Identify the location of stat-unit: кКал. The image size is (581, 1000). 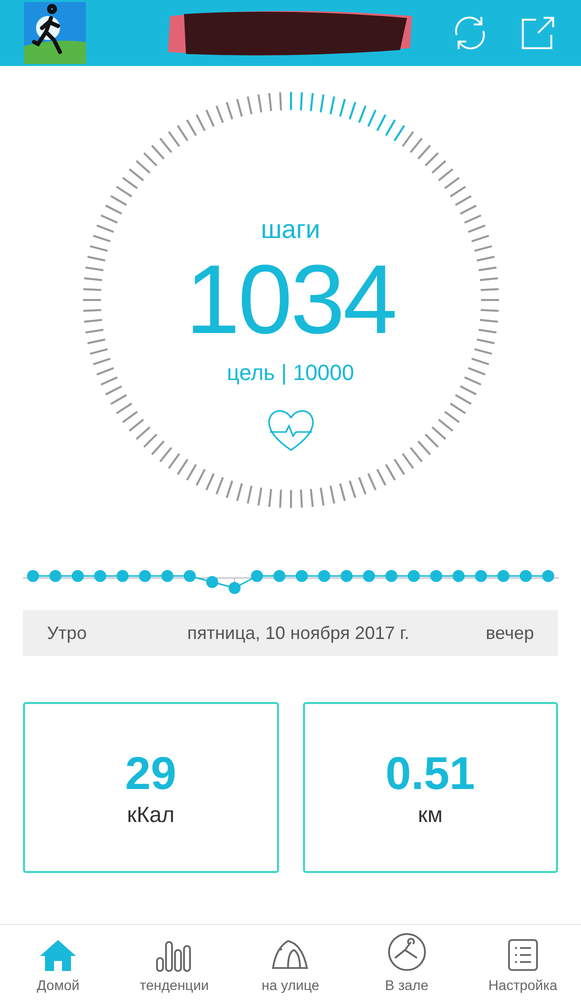
(150, 815).